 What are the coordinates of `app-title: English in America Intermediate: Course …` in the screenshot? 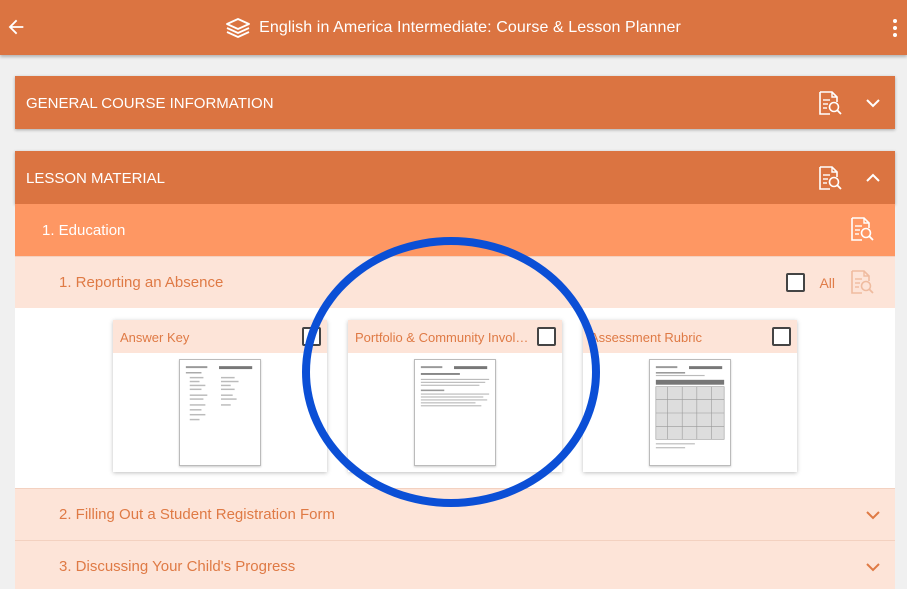 It's located at (470, 27).